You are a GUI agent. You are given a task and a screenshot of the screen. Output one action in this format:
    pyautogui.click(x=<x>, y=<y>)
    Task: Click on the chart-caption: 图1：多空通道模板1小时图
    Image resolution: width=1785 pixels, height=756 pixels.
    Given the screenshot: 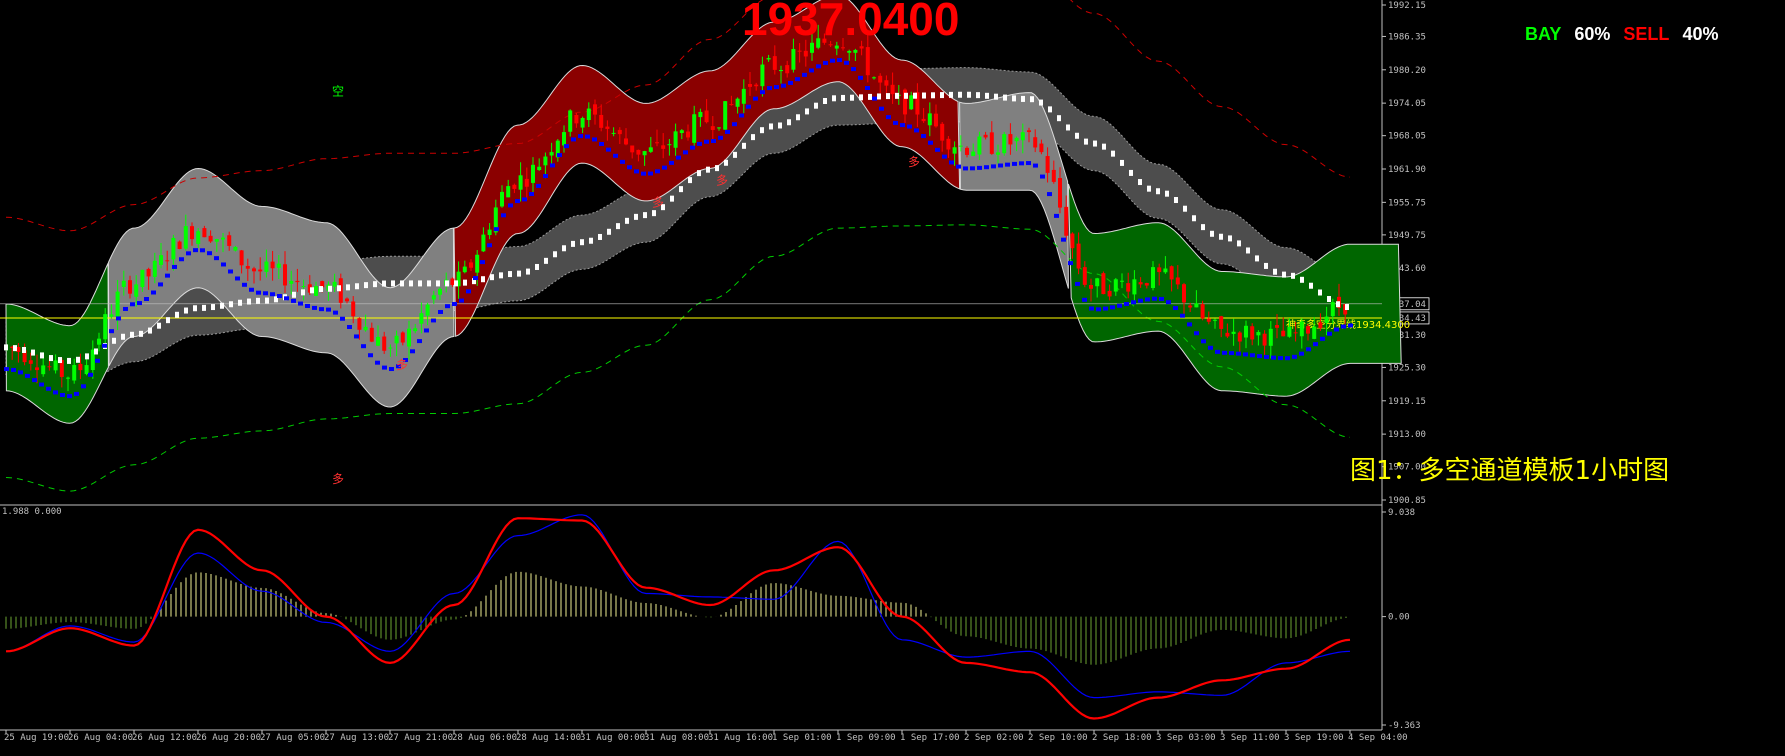 What is the action you would take?
    pyautogui.click(x=1510, y=471)
    